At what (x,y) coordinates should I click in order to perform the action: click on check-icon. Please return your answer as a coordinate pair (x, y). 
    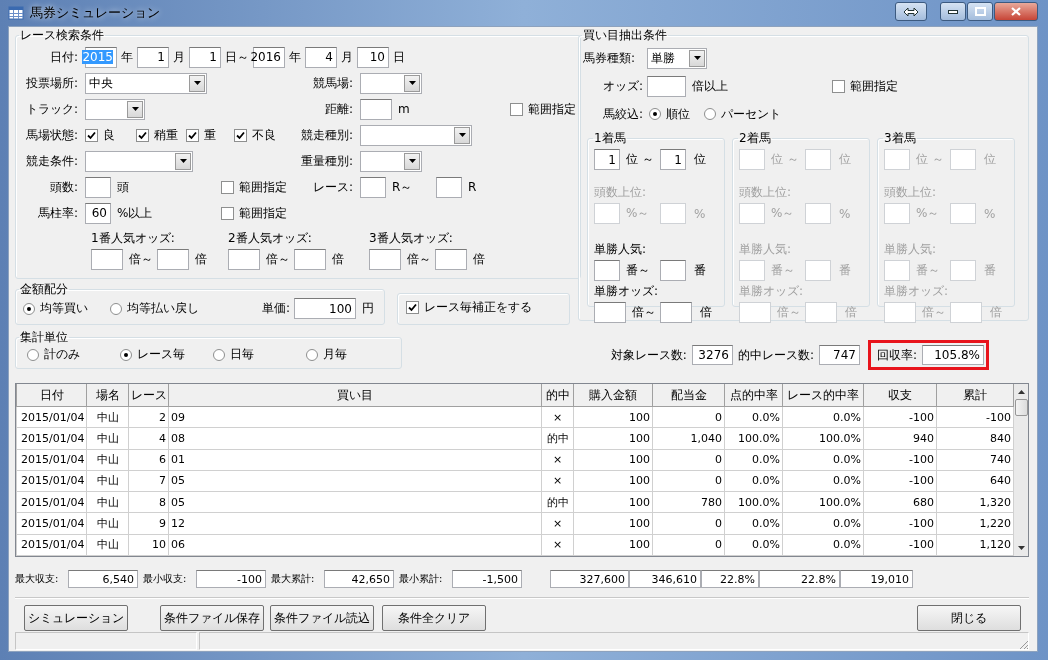
    Looking at the image, I should click on (192, 135).